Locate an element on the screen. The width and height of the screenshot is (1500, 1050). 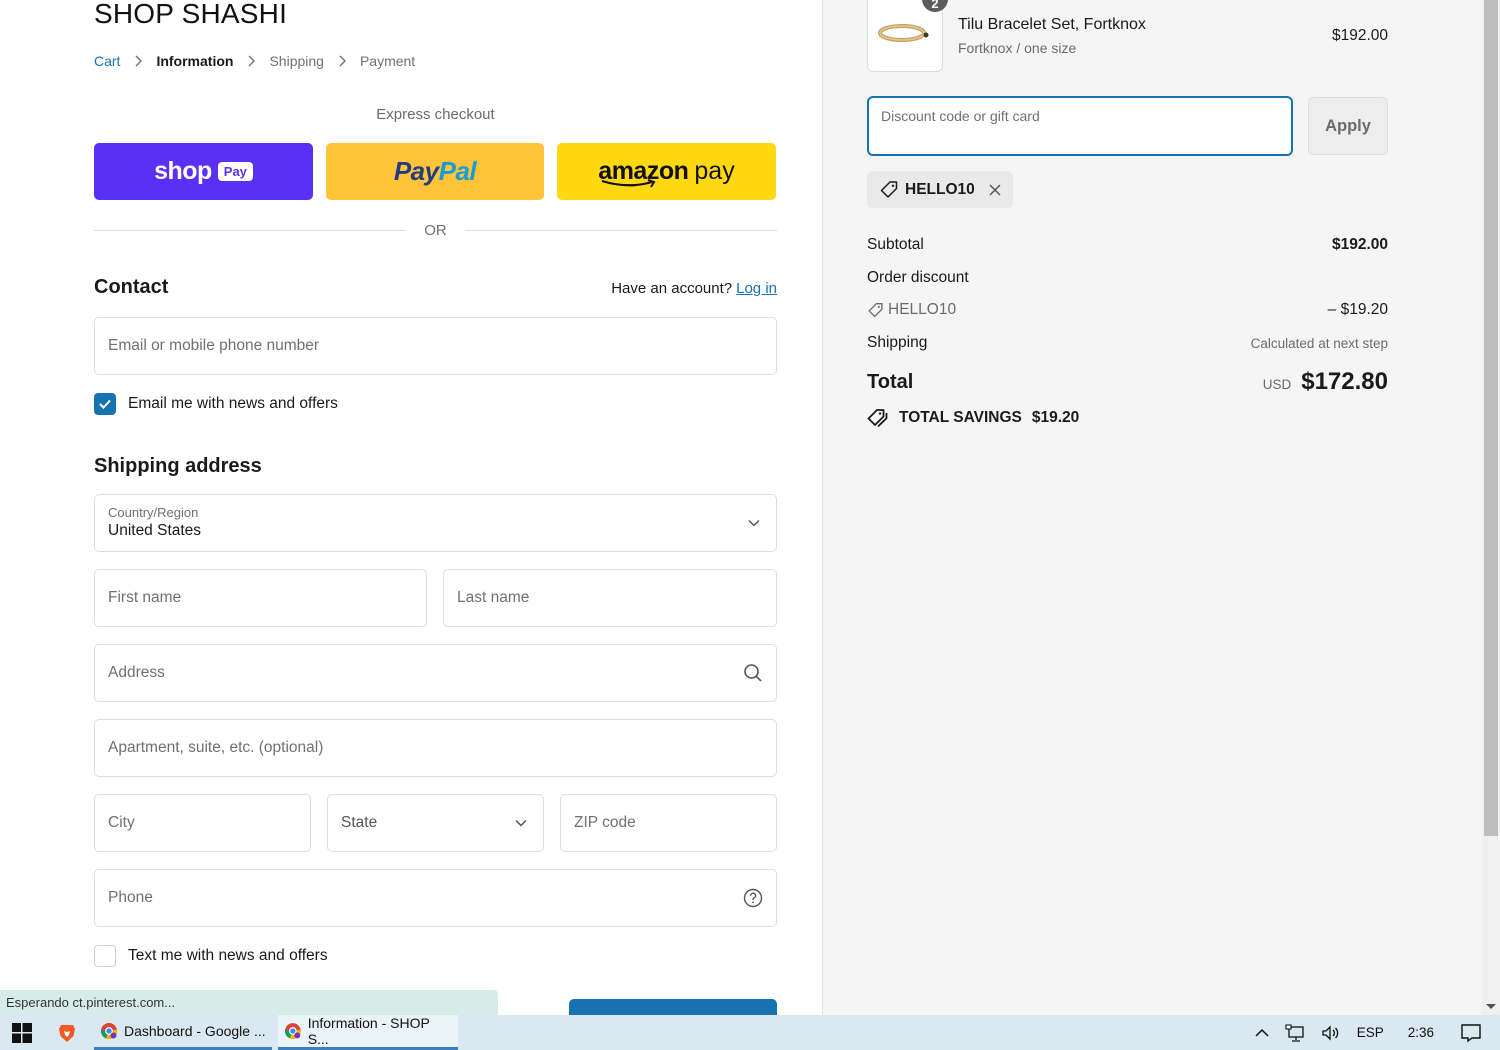
continue-to-shipping-button is located at coordinates (673, 1007).